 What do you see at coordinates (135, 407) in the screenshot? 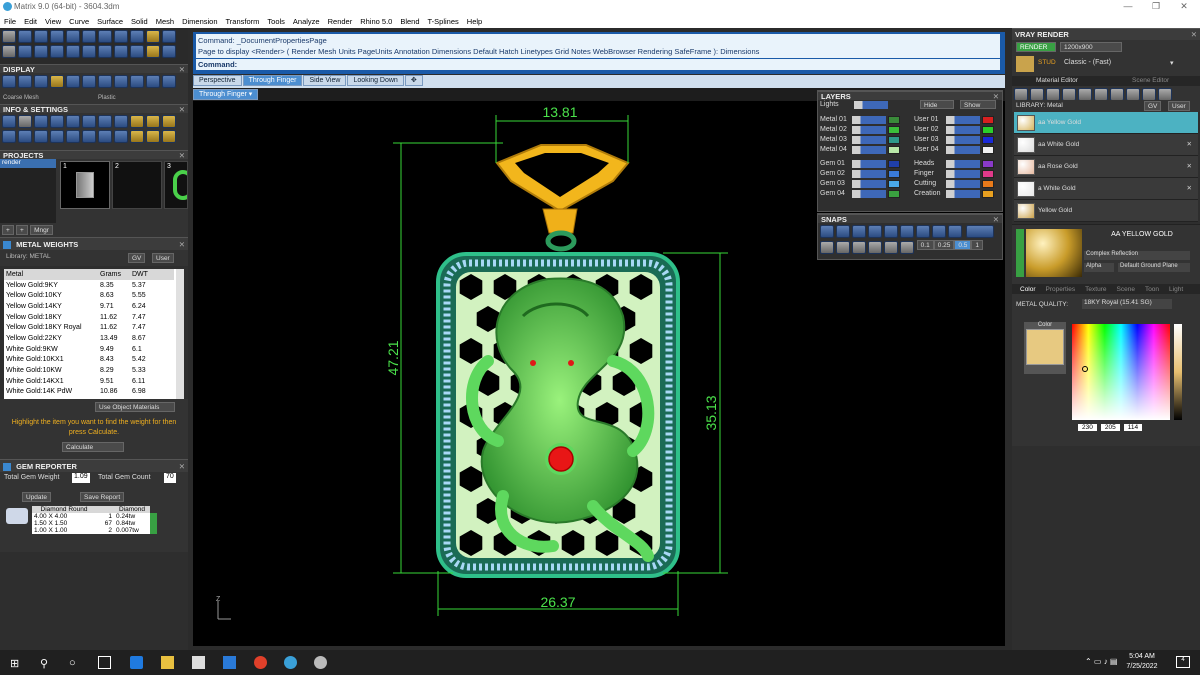
I see `use-object-materials-button: Use Object Materials` at bounding box center [135, 407].